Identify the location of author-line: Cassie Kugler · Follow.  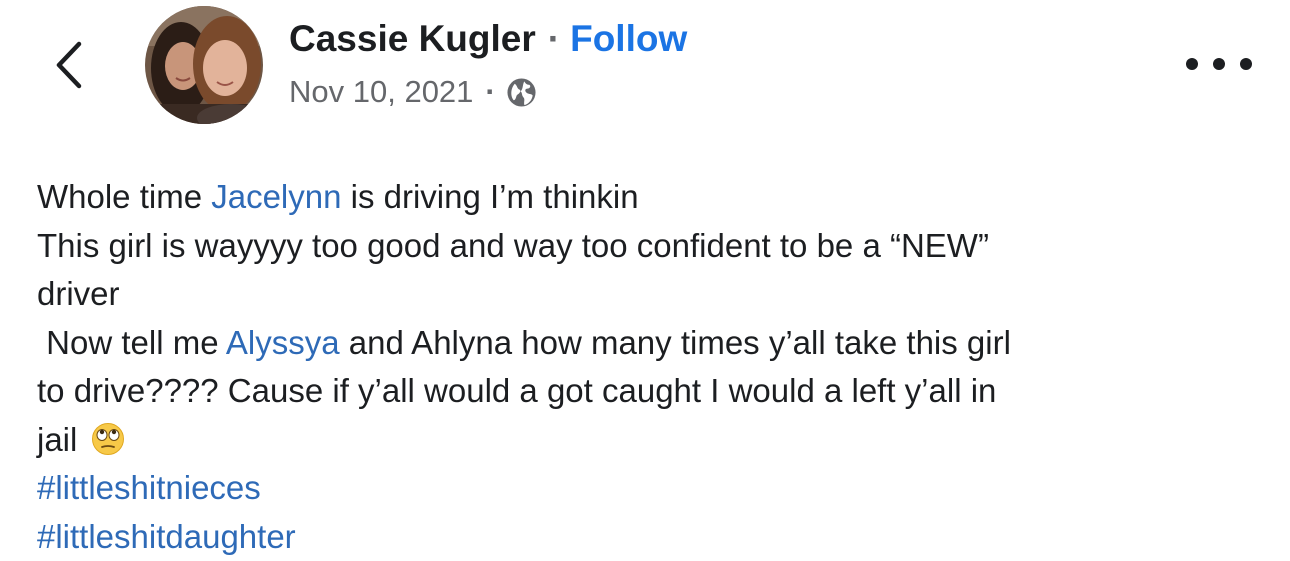
(488, 39).